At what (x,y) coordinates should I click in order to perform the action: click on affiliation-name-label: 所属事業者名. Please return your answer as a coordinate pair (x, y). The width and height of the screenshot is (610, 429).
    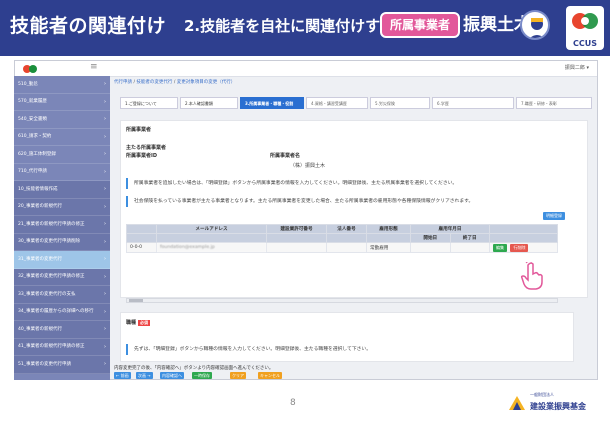
    Looking at the image, I should click on (285, 156).